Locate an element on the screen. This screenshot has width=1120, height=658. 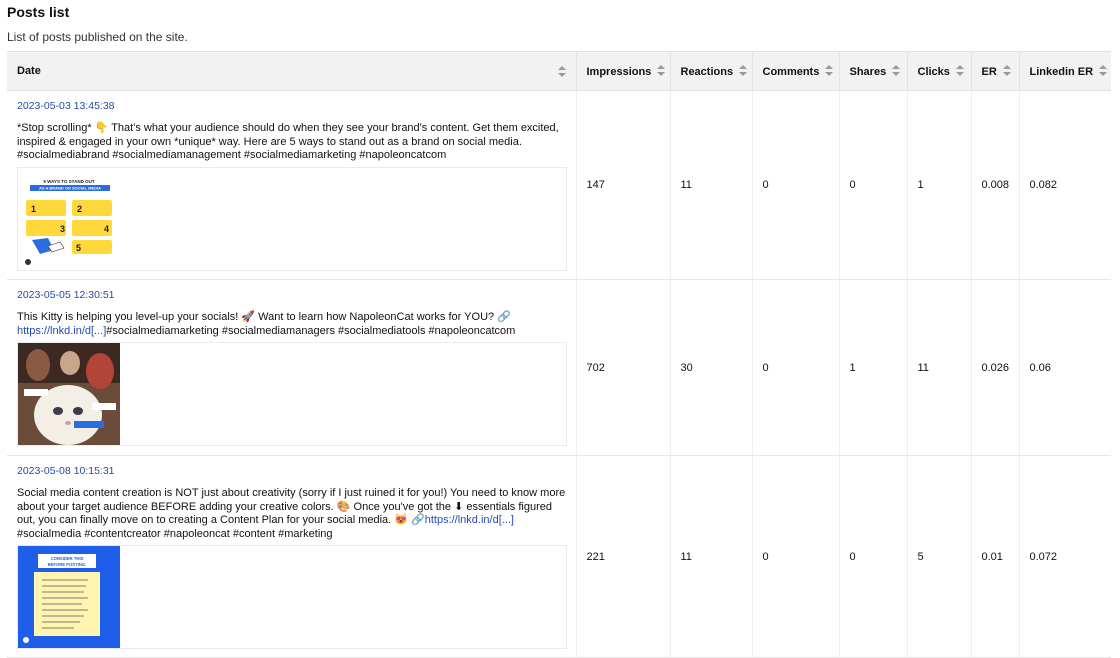
column-header-impressions: Impressions is located at coordinates (623, 71).